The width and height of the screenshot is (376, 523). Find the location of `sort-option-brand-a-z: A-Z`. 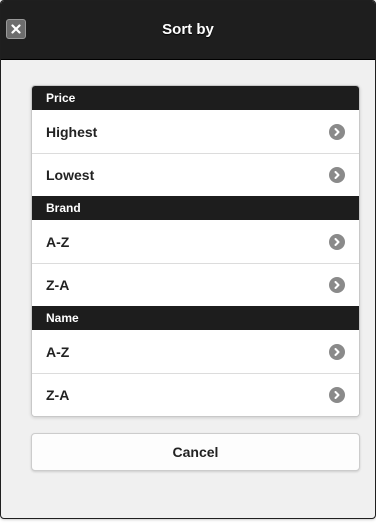

sort-option-brand-a-z: A-Z is located at coordinates (195, 241).